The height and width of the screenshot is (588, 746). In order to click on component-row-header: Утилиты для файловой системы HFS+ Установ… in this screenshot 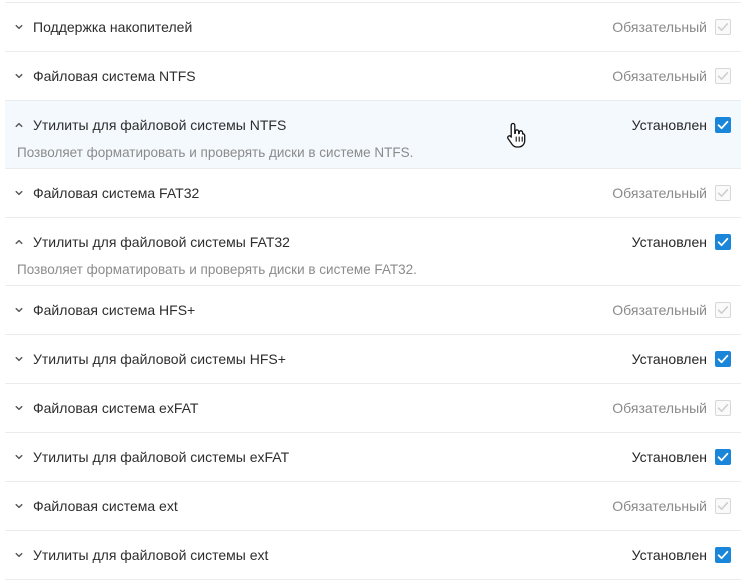, I will do `click(373, 359)`.